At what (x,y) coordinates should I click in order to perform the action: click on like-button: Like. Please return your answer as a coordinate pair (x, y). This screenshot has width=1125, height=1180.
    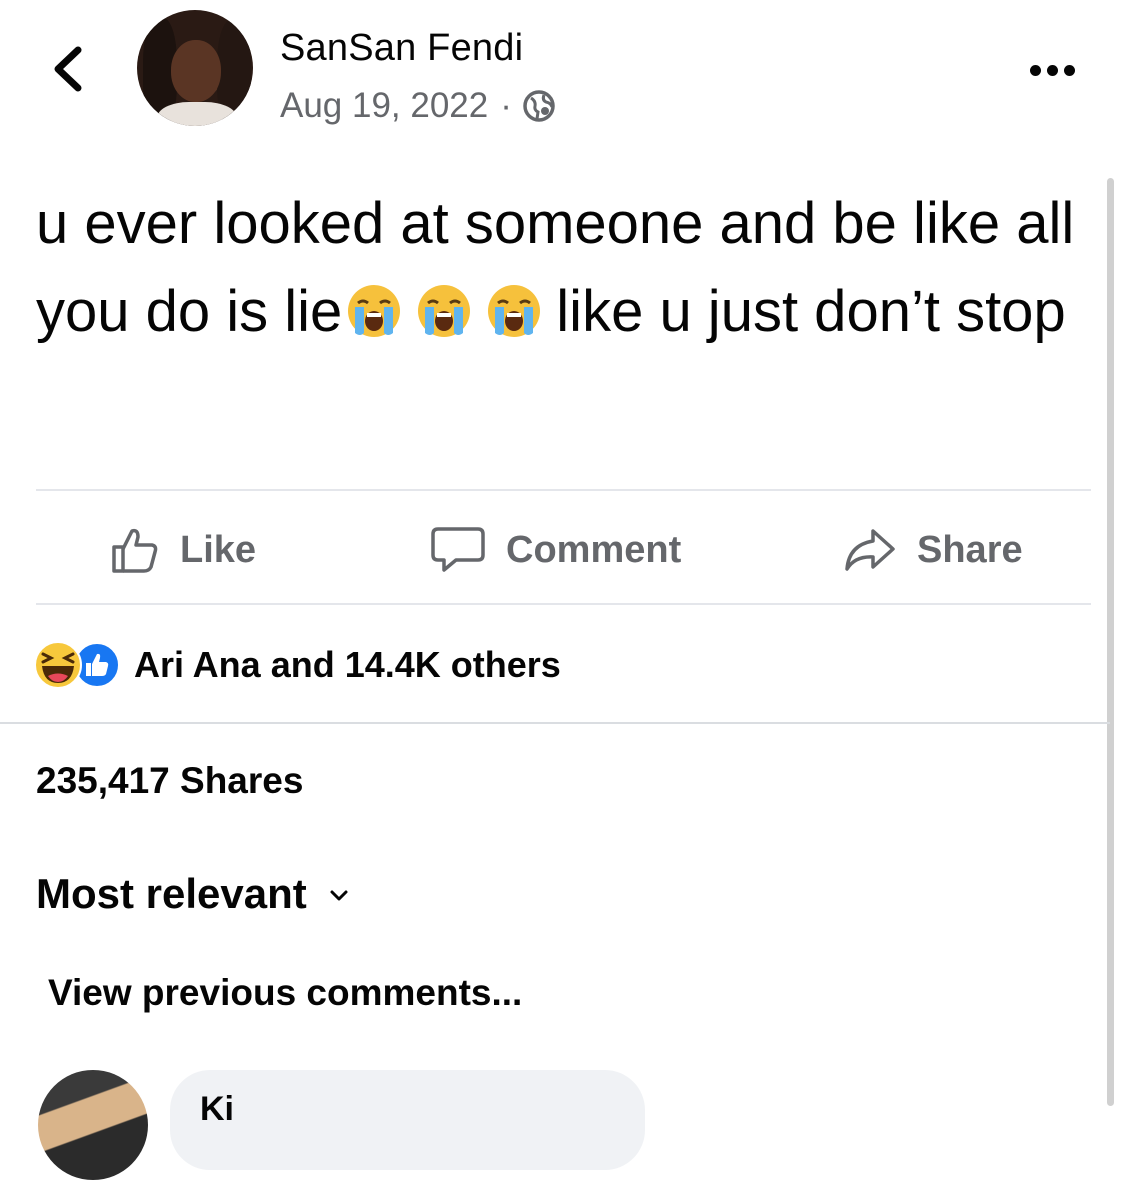
    Looking at the image, I should click on (183, 550).